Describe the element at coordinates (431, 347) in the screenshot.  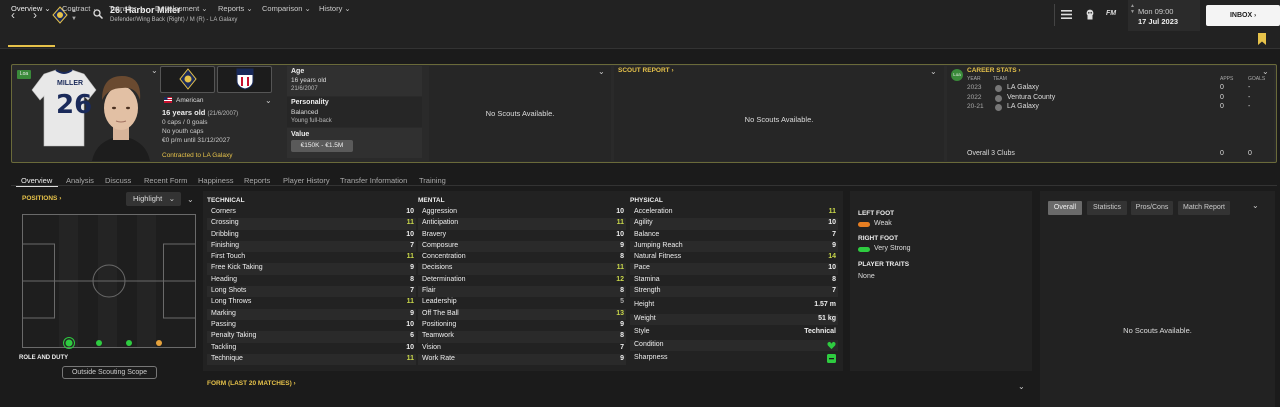
I see `mental-attr-name: Vision` at that location.